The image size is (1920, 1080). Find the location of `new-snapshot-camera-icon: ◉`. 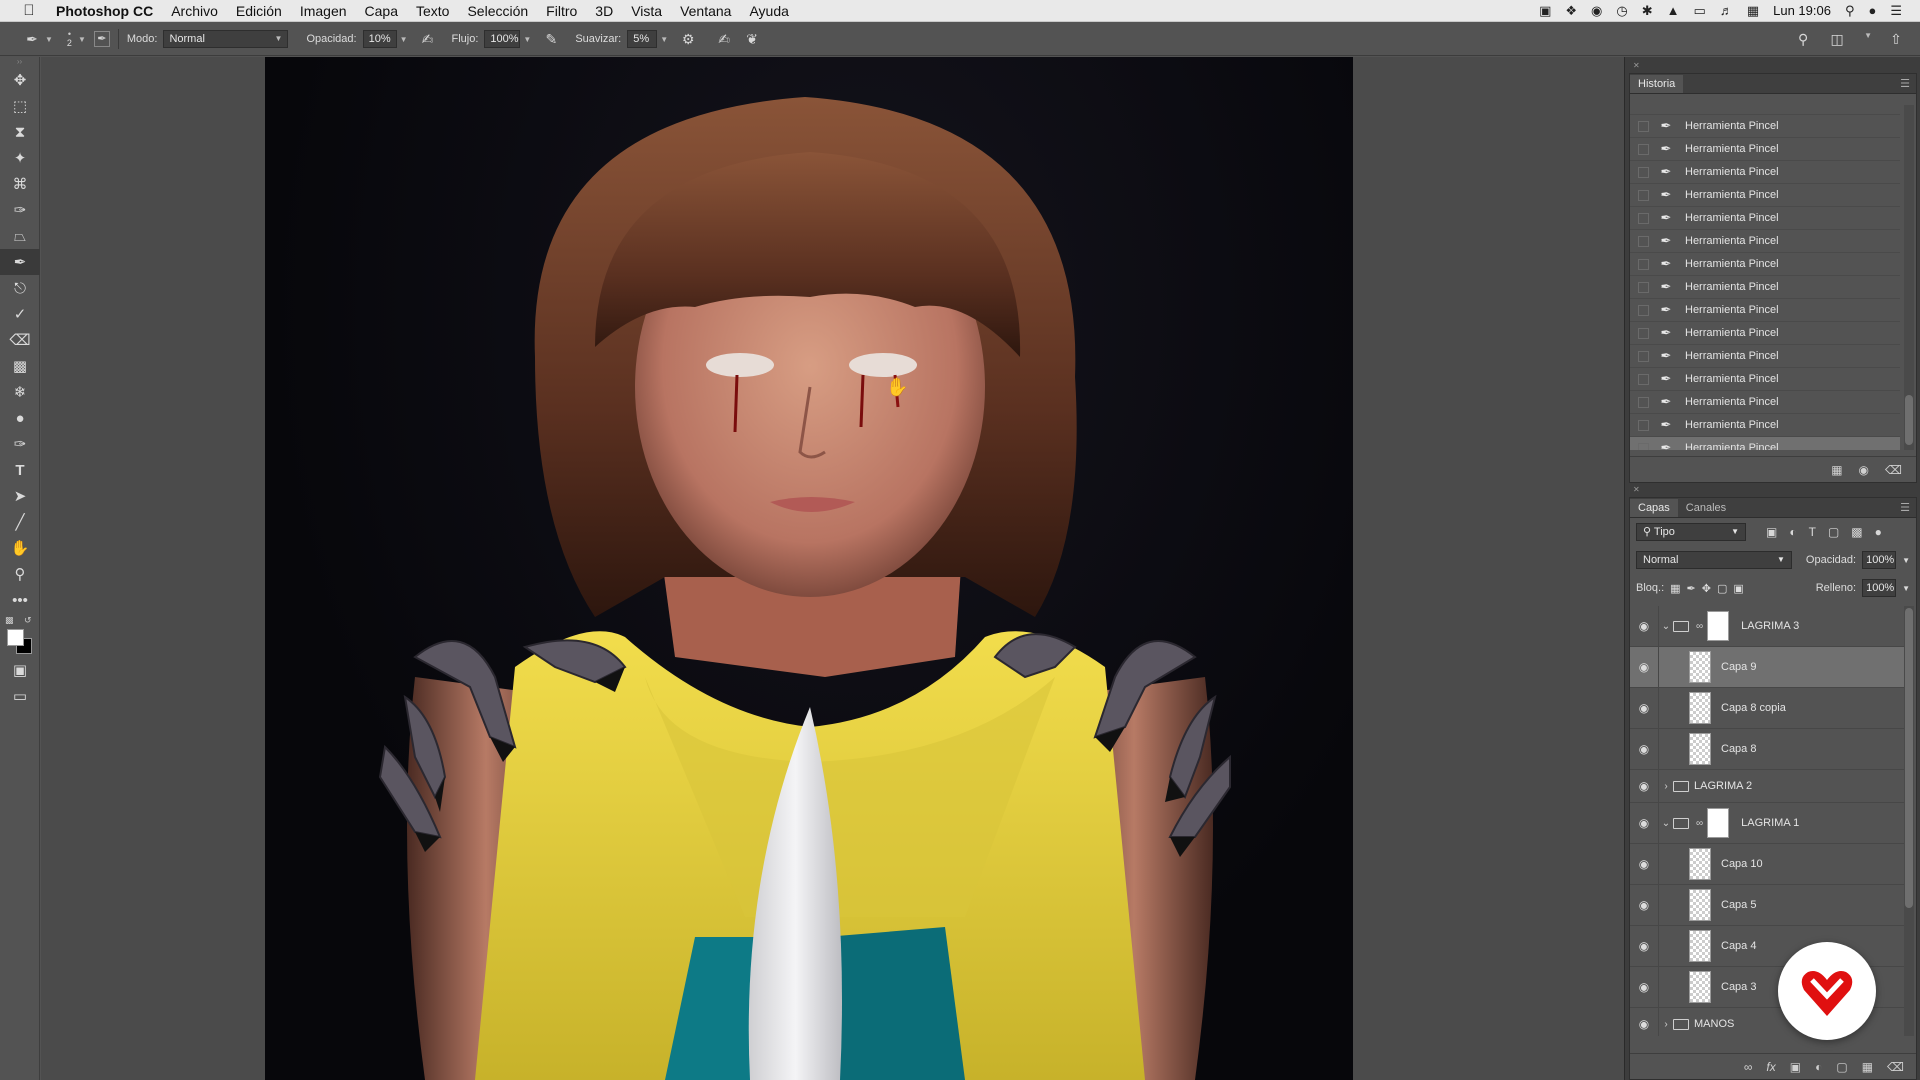

new-snapshot-camera-icon: ◉ is located at coordinates (1864, 470).